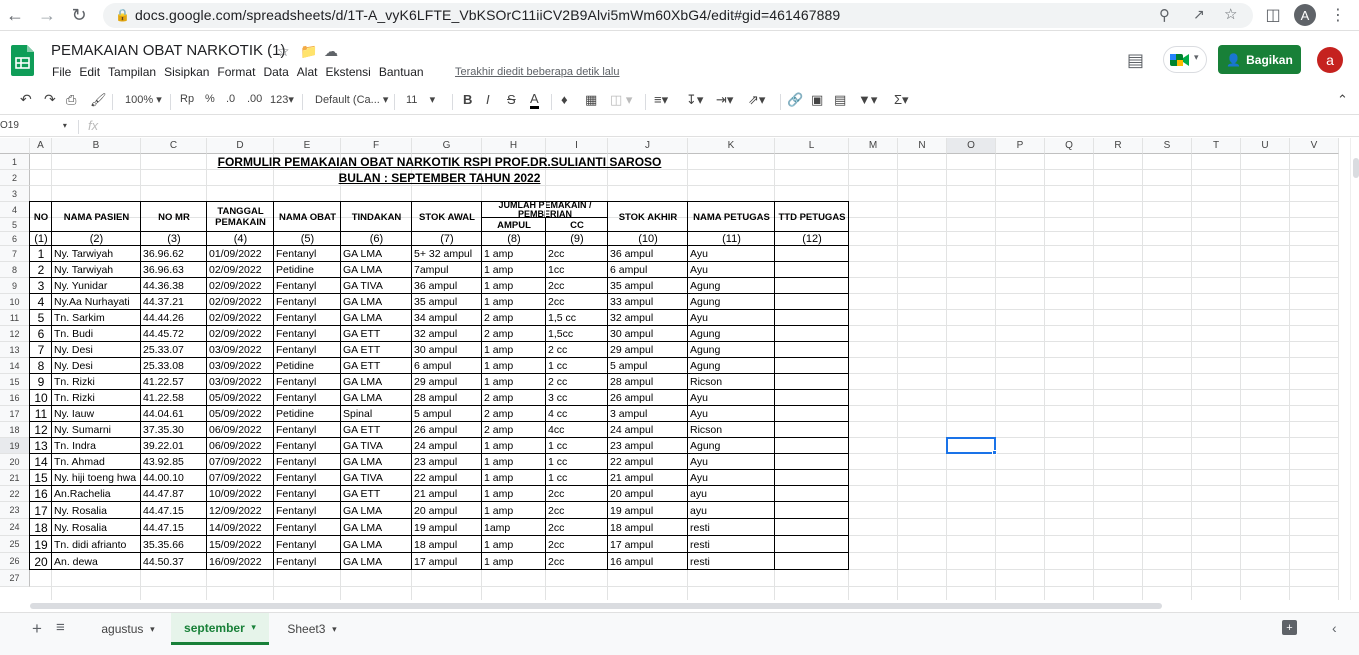  I want to click on all-sheets-icon: ≡, so click(60, 627).